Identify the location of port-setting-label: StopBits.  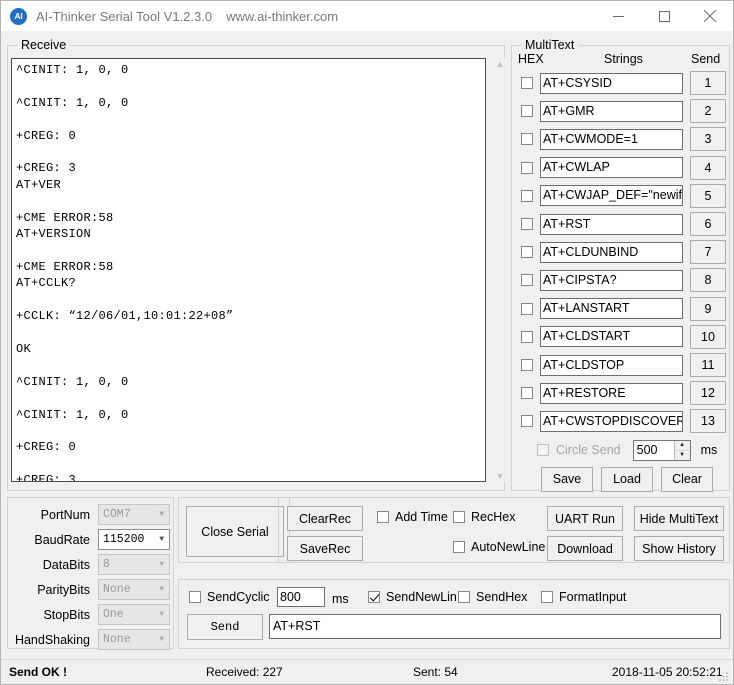
(66, 614).